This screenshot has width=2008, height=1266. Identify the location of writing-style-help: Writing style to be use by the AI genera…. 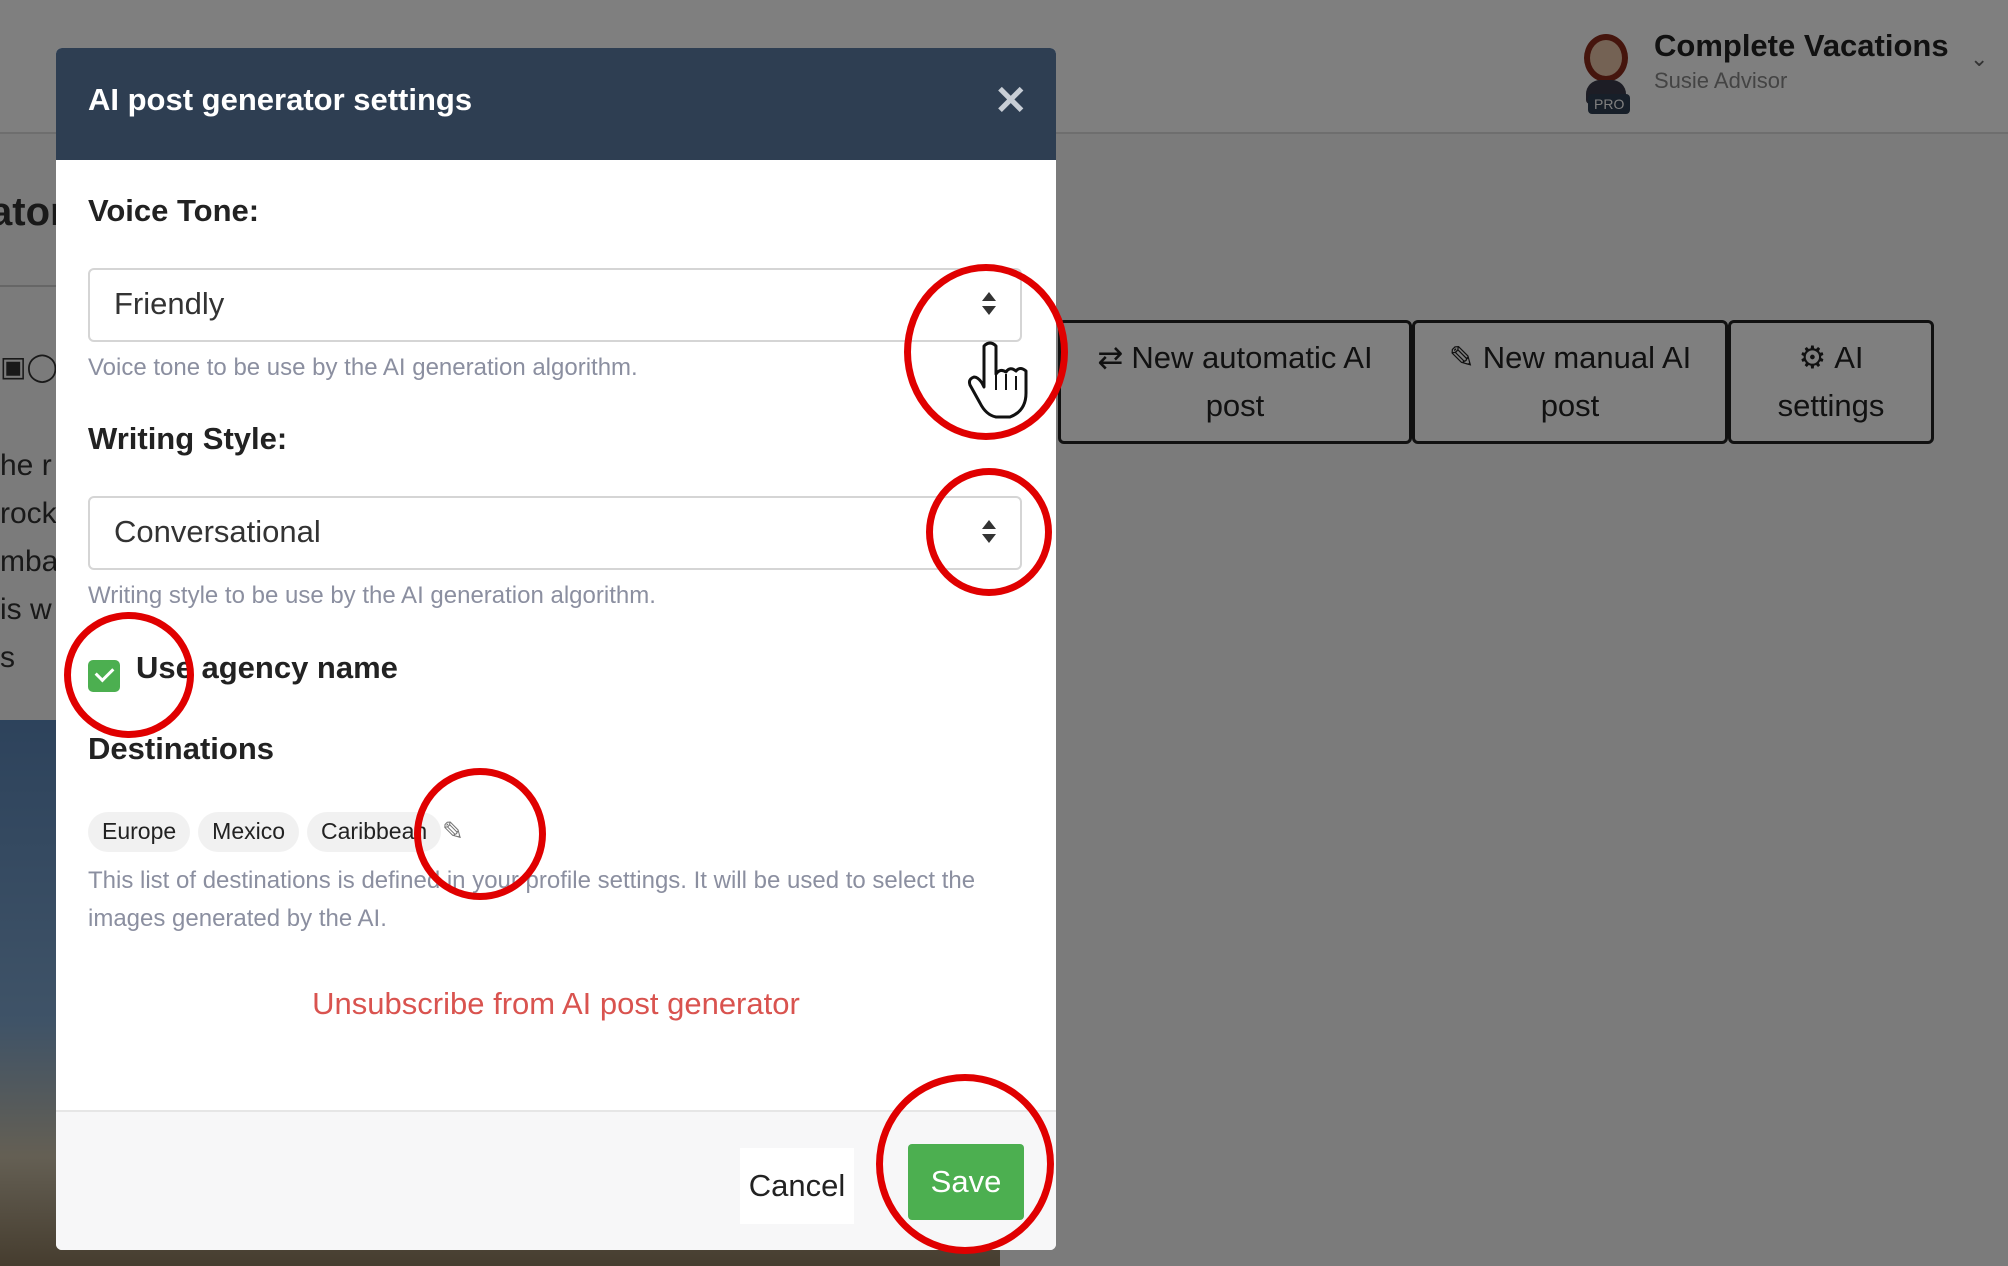
(372, 595).